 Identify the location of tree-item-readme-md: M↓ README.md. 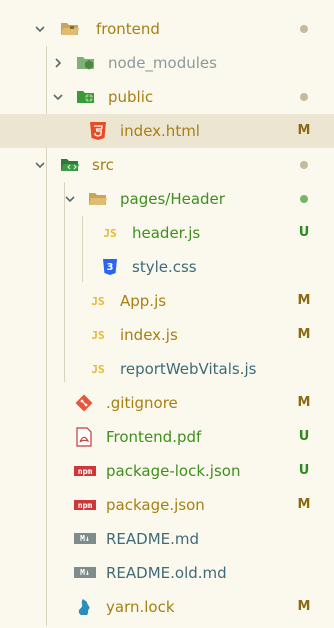
(167, 539).